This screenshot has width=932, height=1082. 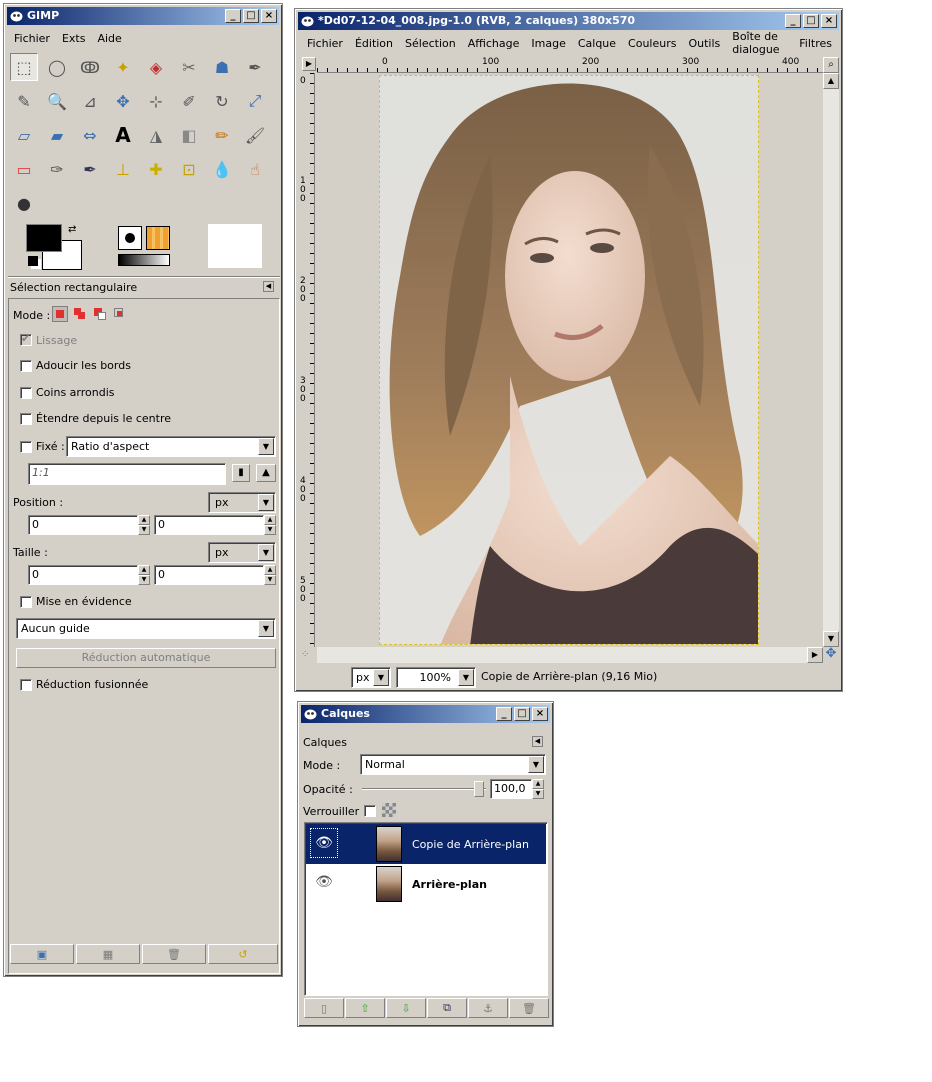 What do you see at coordinates (309, 64) in the screenshot?
I see `quick-mask-corner-button: ▶` at bounding box center [309, 64].